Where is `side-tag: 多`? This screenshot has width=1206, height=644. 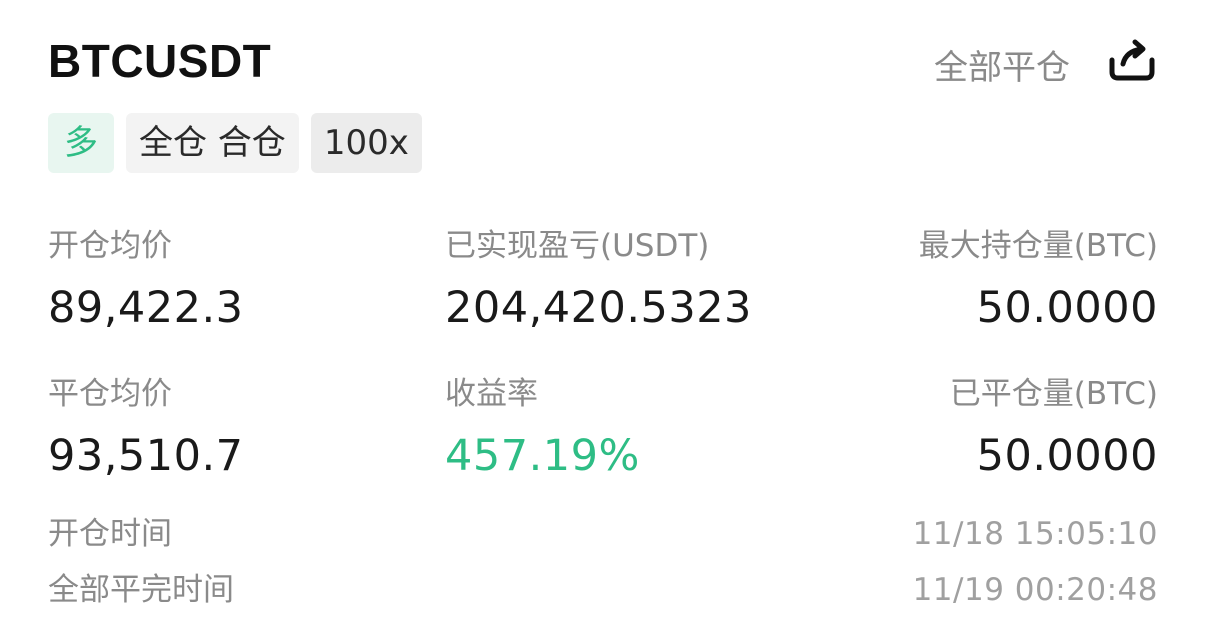
side-tag: 多 is located at coordinates (81, 143).